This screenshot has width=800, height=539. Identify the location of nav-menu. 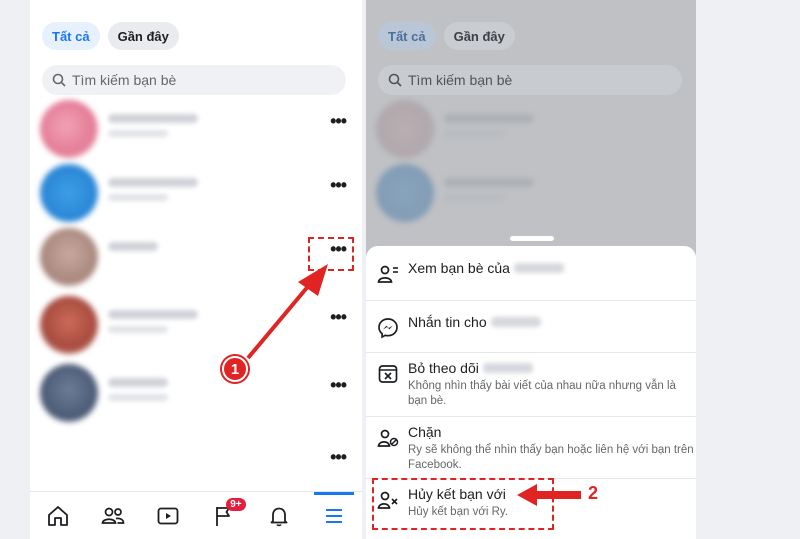
(334, 513).